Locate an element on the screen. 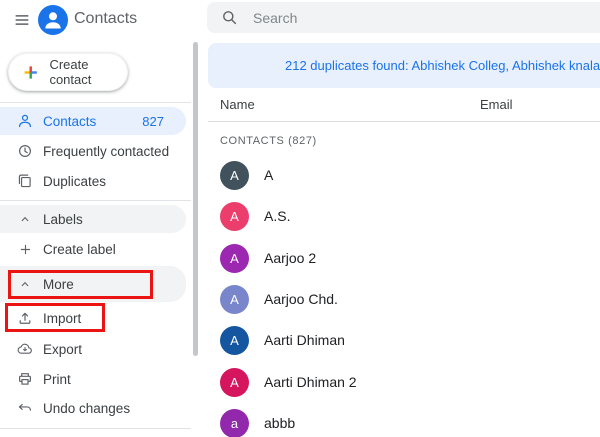 Image resolution: width=600 pixels, height=437 pixels. contacts-logo-icon is located at coordinates (53, 20).